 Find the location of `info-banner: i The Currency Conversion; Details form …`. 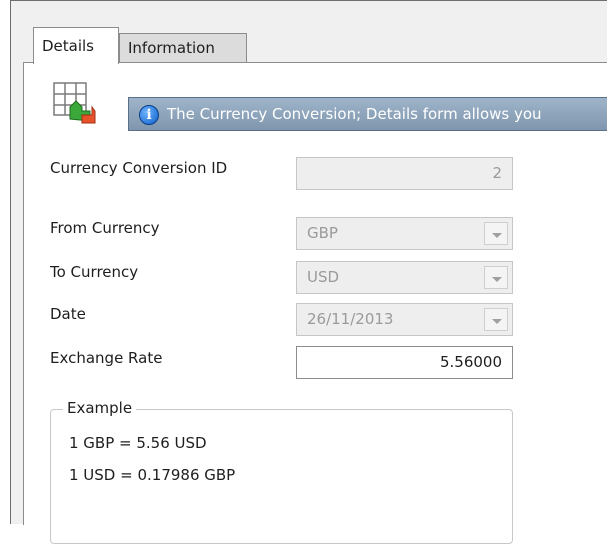

info-banner: i The Currency Conversion; Details form … is located at coordinates (367, 114).